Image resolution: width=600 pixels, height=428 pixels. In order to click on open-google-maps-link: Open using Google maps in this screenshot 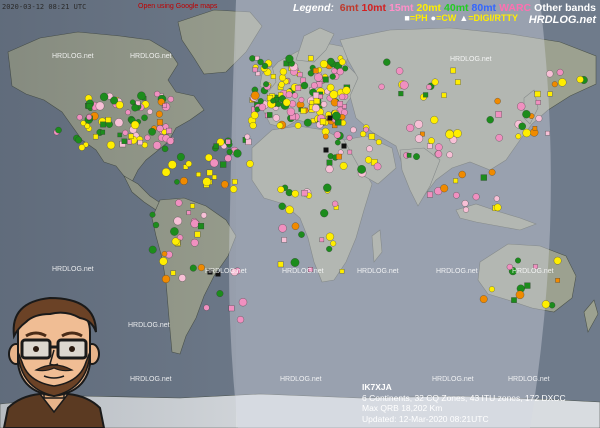, I will do `click(177, 6)`.